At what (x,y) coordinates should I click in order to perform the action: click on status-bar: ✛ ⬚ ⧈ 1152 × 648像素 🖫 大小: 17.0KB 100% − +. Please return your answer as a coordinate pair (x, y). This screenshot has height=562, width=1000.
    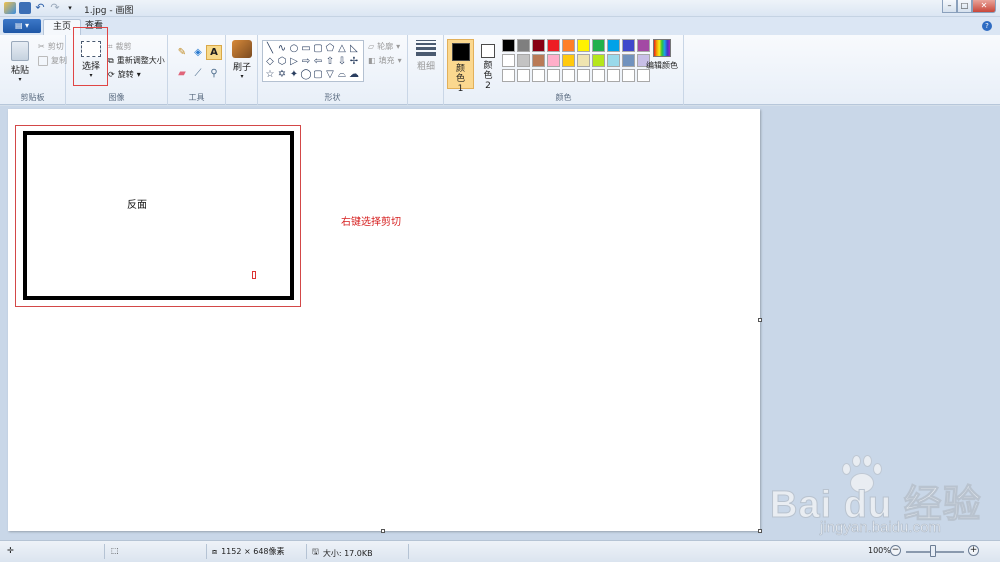
    Looking at the image, I should click on (500, 551).